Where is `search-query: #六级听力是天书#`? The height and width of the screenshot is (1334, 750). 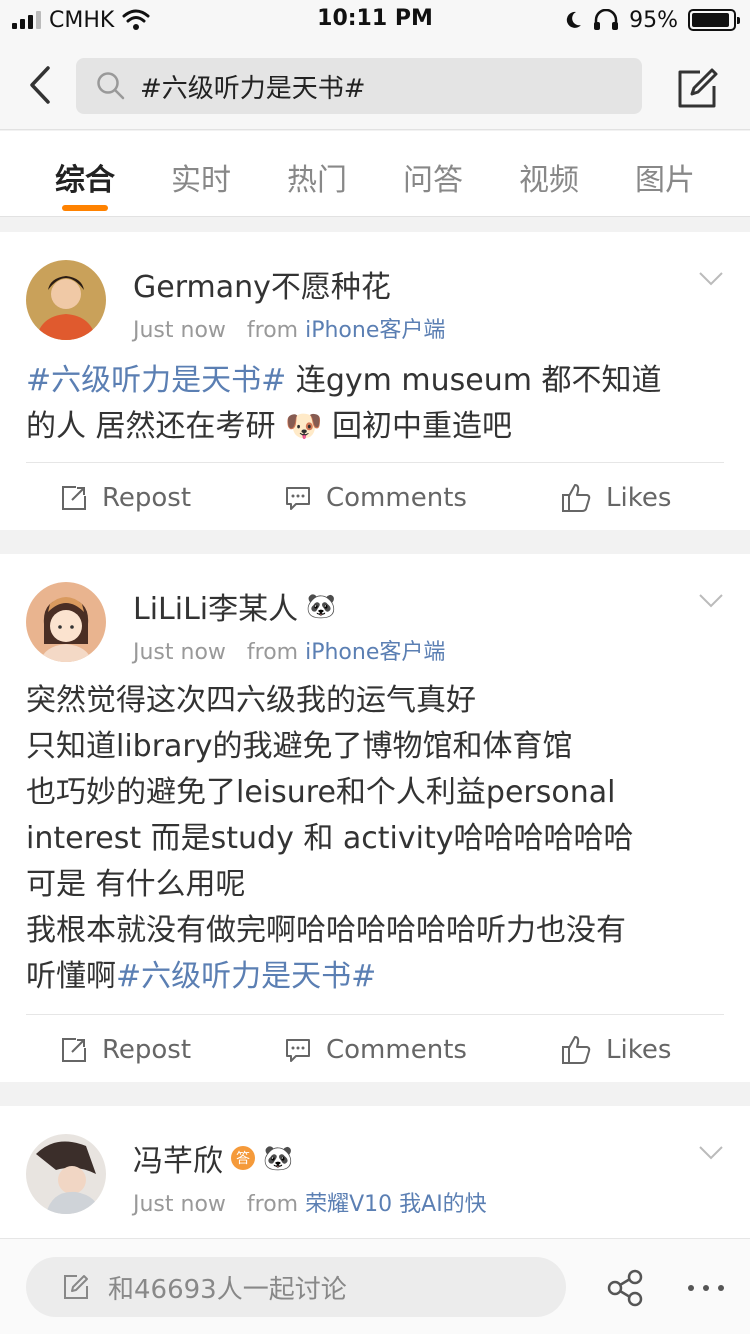
search-query: #六级听力是天书# is located at coordinates (253, 88).